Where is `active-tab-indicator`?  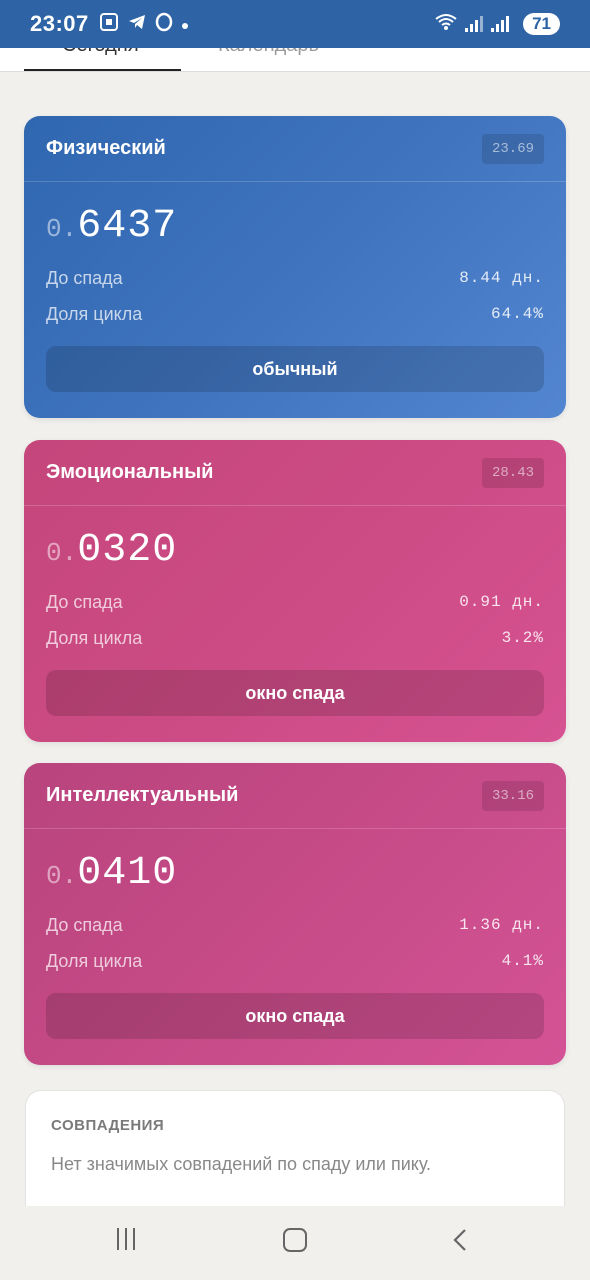 active-tab-indicator is located at coordinates (102, 70).